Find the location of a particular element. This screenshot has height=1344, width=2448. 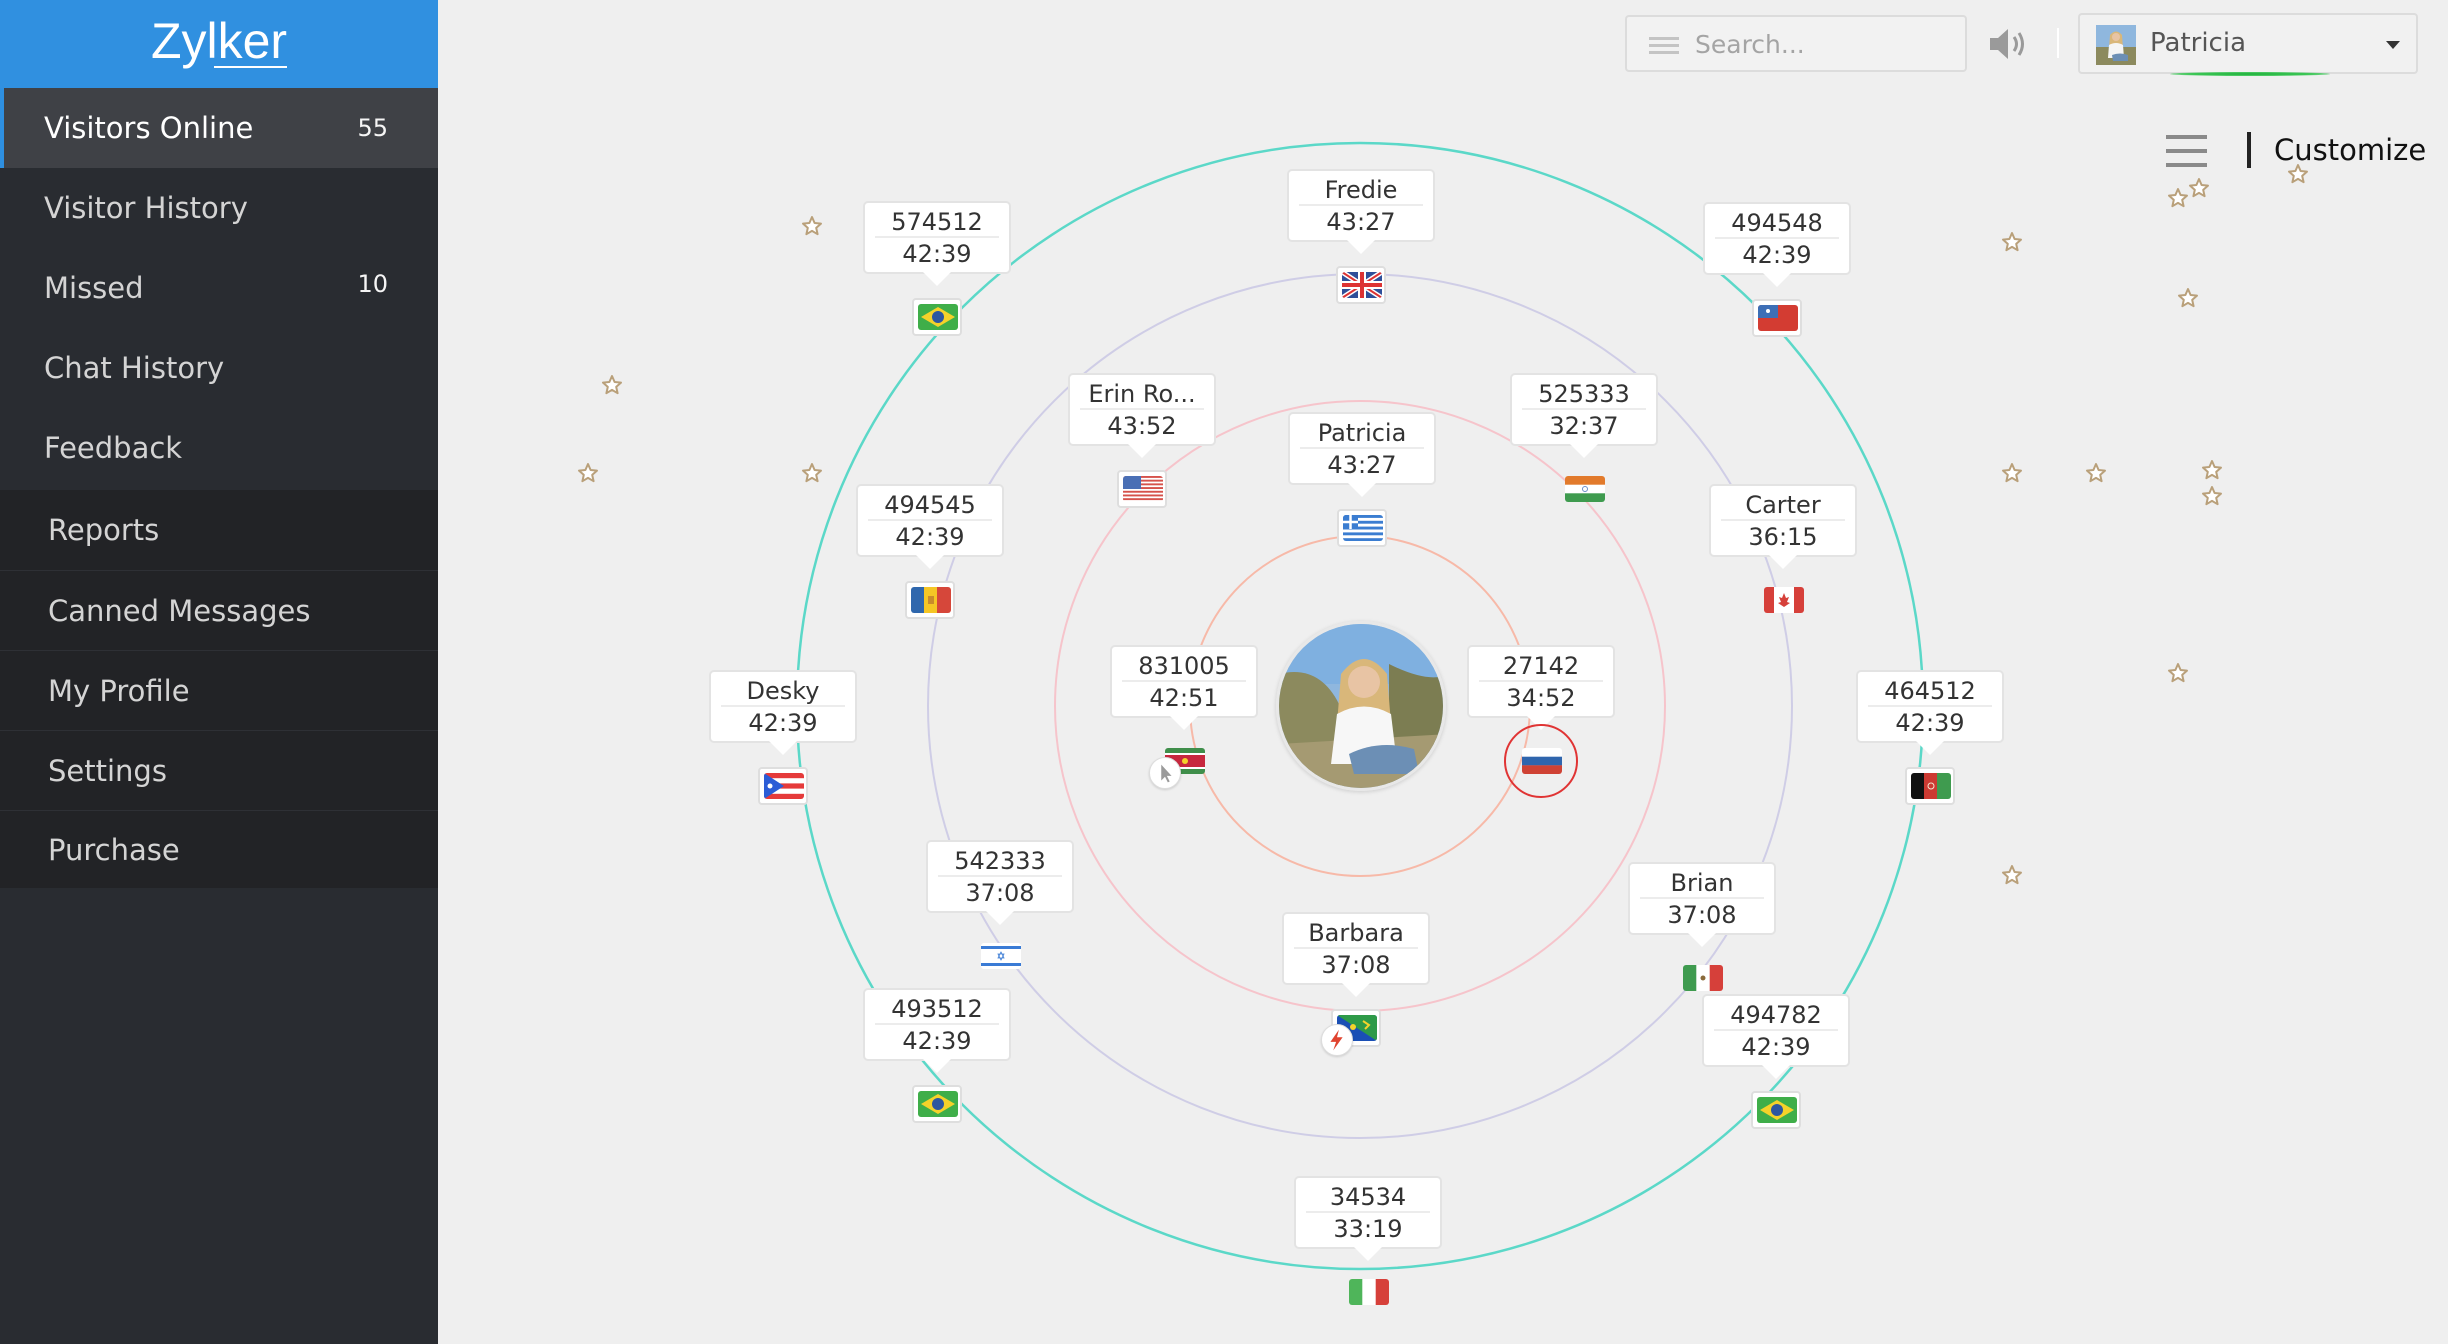

flag-it-icon is located at coordinates (1369, 1292).